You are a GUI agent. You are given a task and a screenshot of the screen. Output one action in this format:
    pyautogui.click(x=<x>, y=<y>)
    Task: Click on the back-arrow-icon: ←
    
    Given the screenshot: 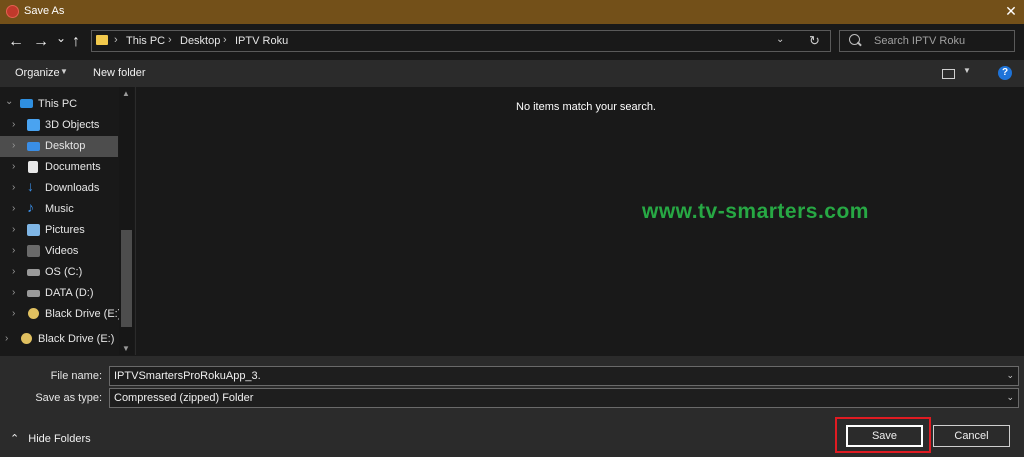 What is the action you would take?
    pyautogui.click(x=16, y=42)
    